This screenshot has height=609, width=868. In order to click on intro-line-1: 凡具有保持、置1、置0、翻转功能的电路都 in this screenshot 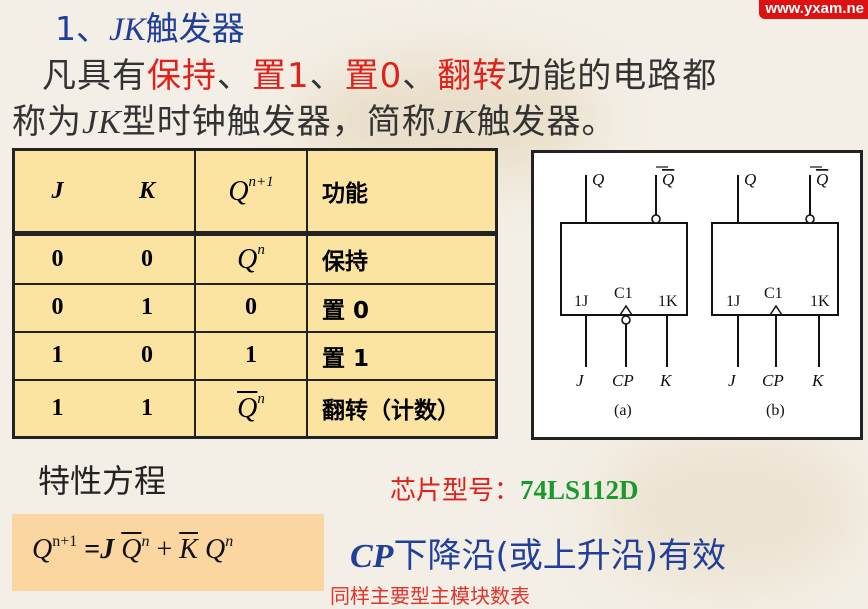, I will do `click(379, 72)`.